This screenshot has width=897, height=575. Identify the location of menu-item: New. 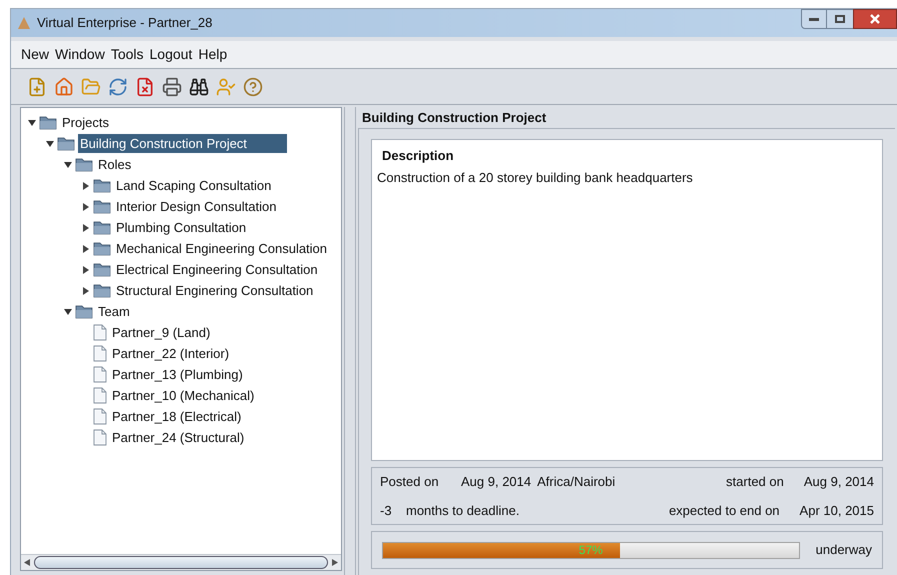
(35, 54).